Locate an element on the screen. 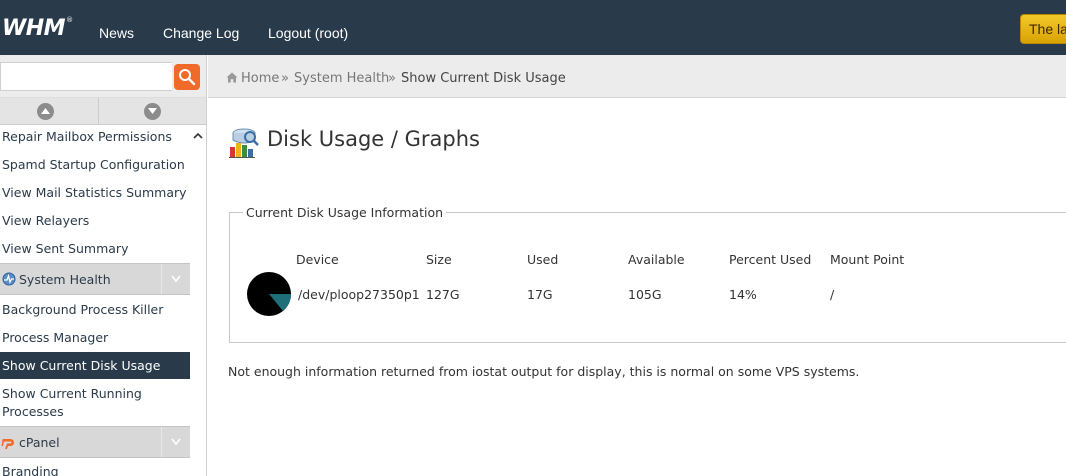 The height and width of the screenshot is (476, 1066). home-icon is located at coordinates (232, 77).